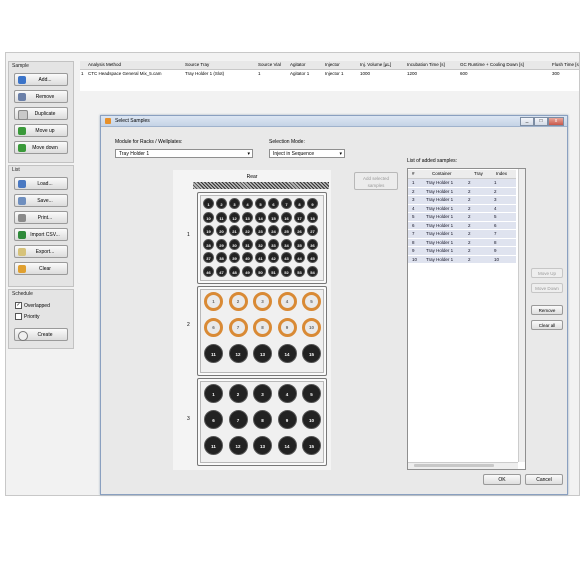 The image size is (580, 580). I want to click on vial-slot: 23, so click(260, 230).